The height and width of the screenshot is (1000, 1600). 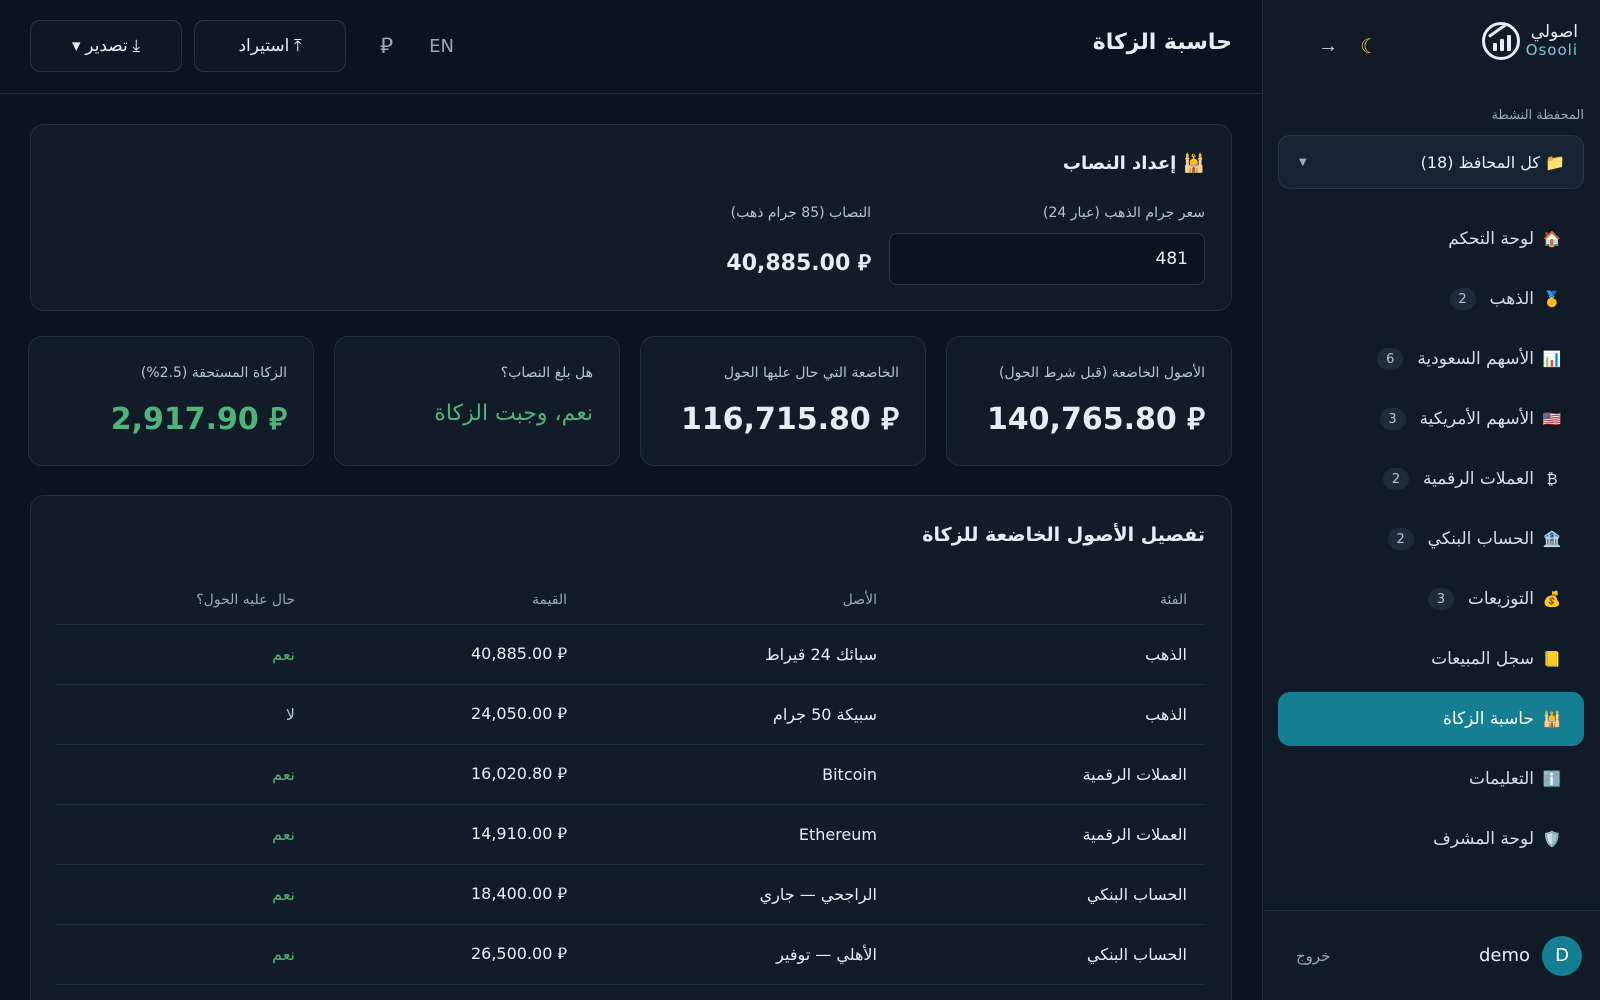 What do you see at coordinates (1431, 359) in the screenshot?
I see `sidebar-item-saudi-stocks: 📊 الأسهم السعودية 6` at bounding box center [1431, 359].